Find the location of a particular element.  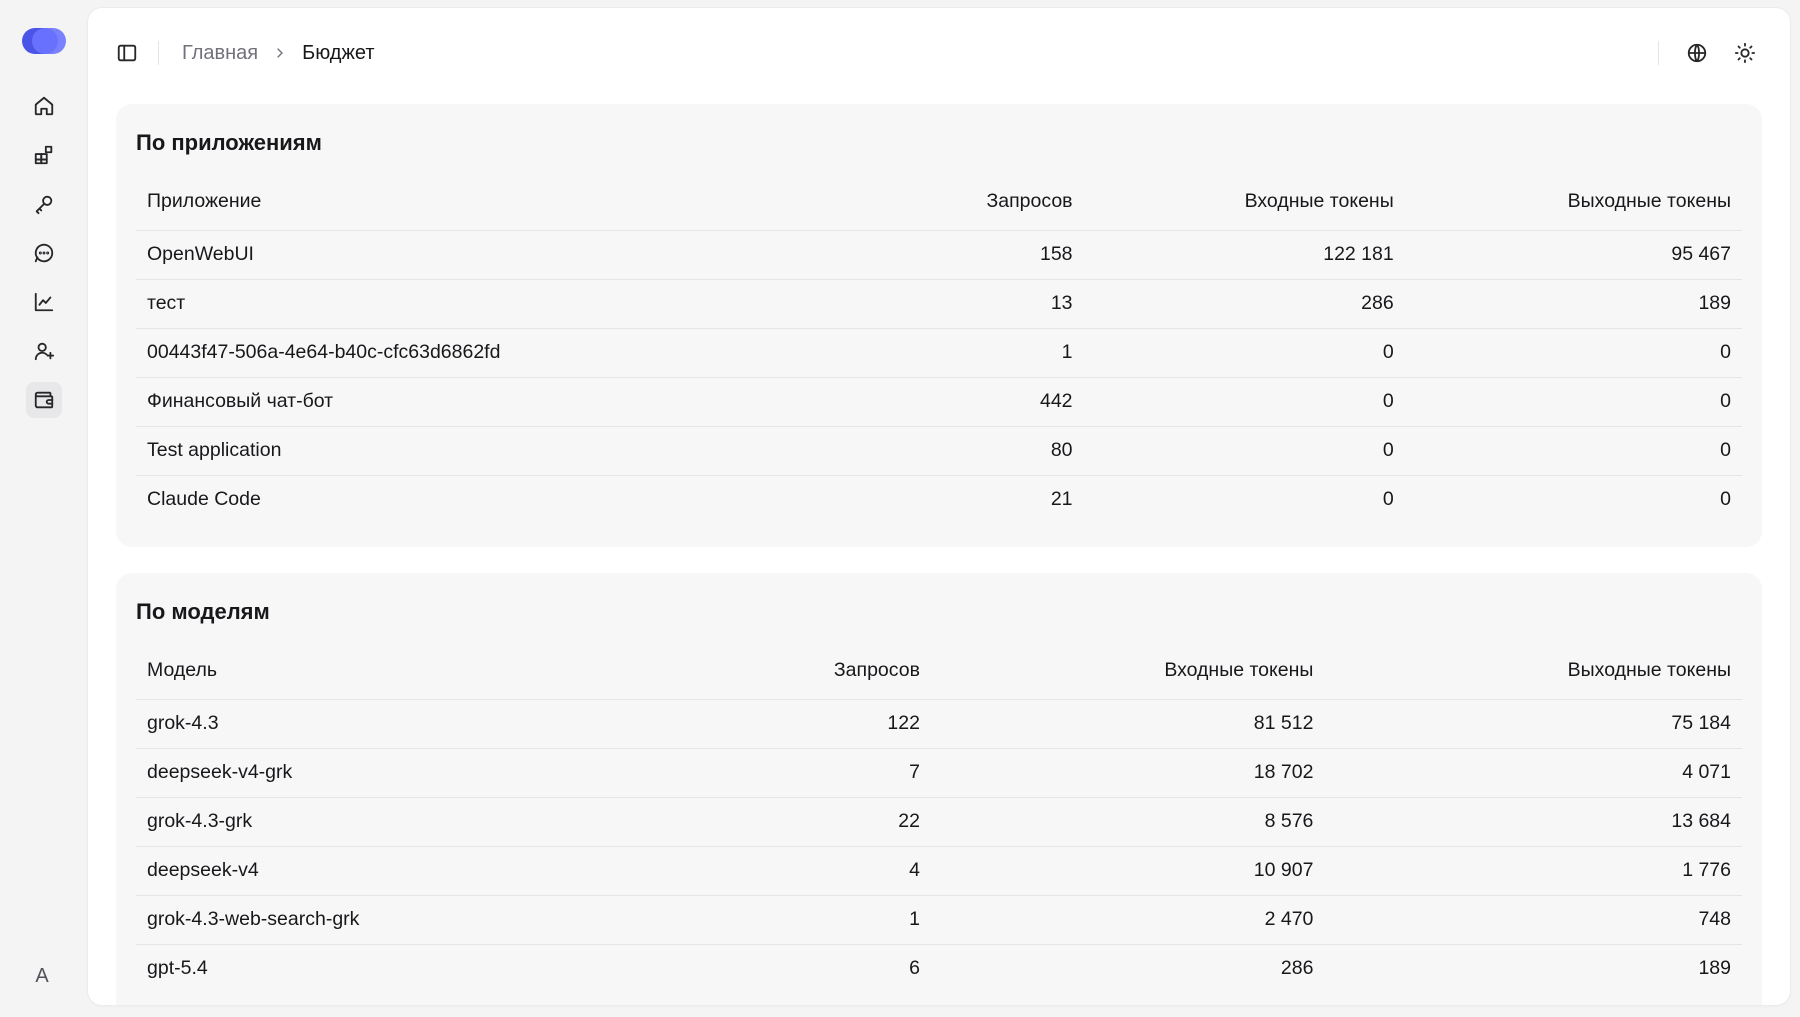

table-row: grok-4.3-grk 22 8 576 13 684 is located at coordinates (939, 821).